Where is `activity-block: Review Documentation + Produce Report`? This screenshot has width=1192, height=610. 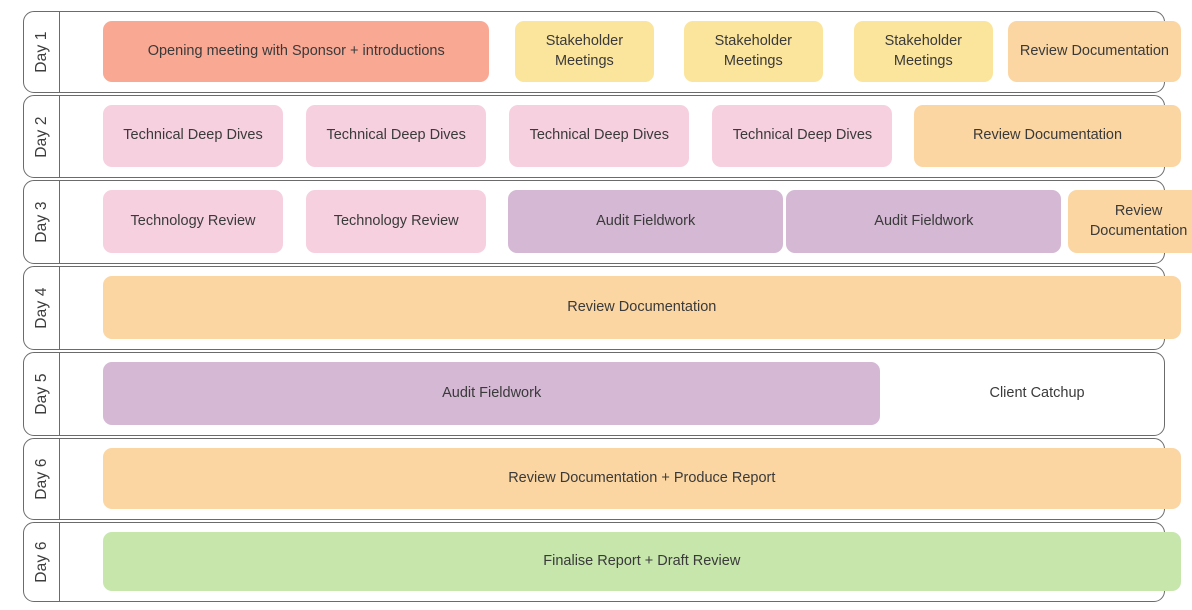
activity-block: Review Documentation + Produce Report is located at coordinates (642, 478).